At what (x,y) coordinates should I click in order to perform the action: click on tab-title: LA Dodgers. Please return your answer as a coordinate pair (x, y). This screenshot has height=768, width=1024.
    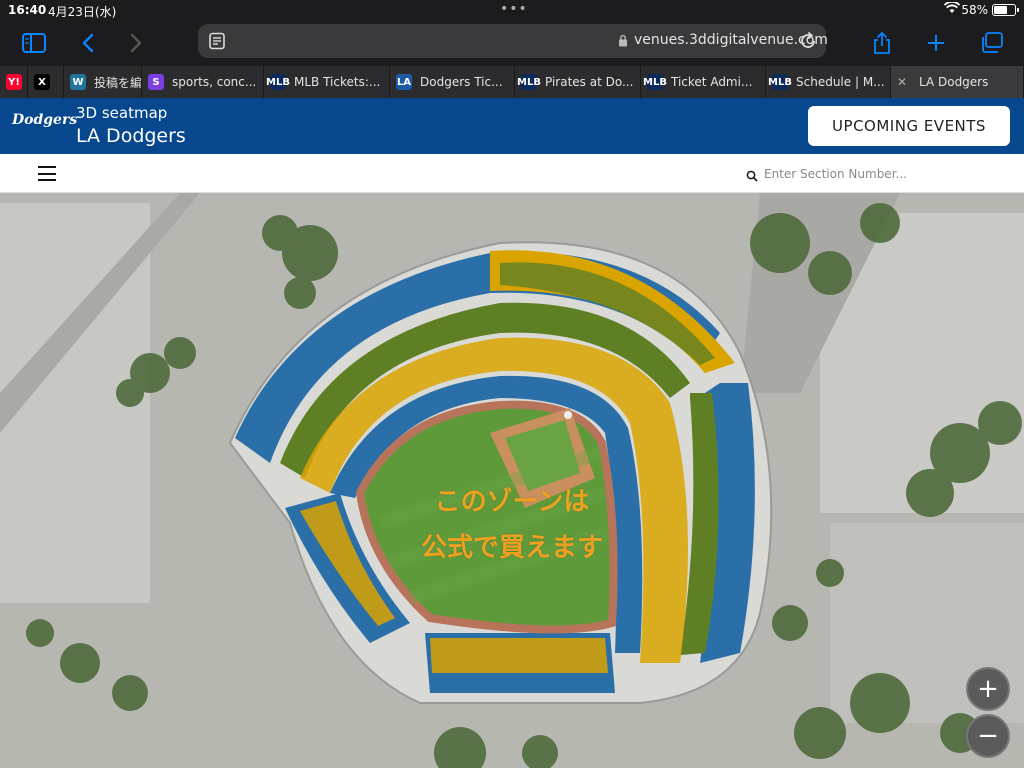
    Looking at the image, I should click on (954, 82).